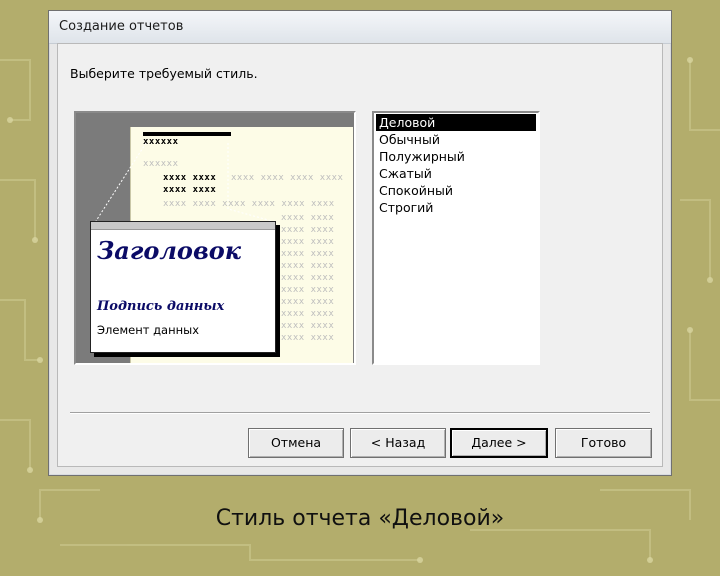 This screenshot has height=576, width=720. Describe the element at coordinates (164, 73) in the screenshot. I see `instruction-text: Выберите требуемый стиль.` at that location.